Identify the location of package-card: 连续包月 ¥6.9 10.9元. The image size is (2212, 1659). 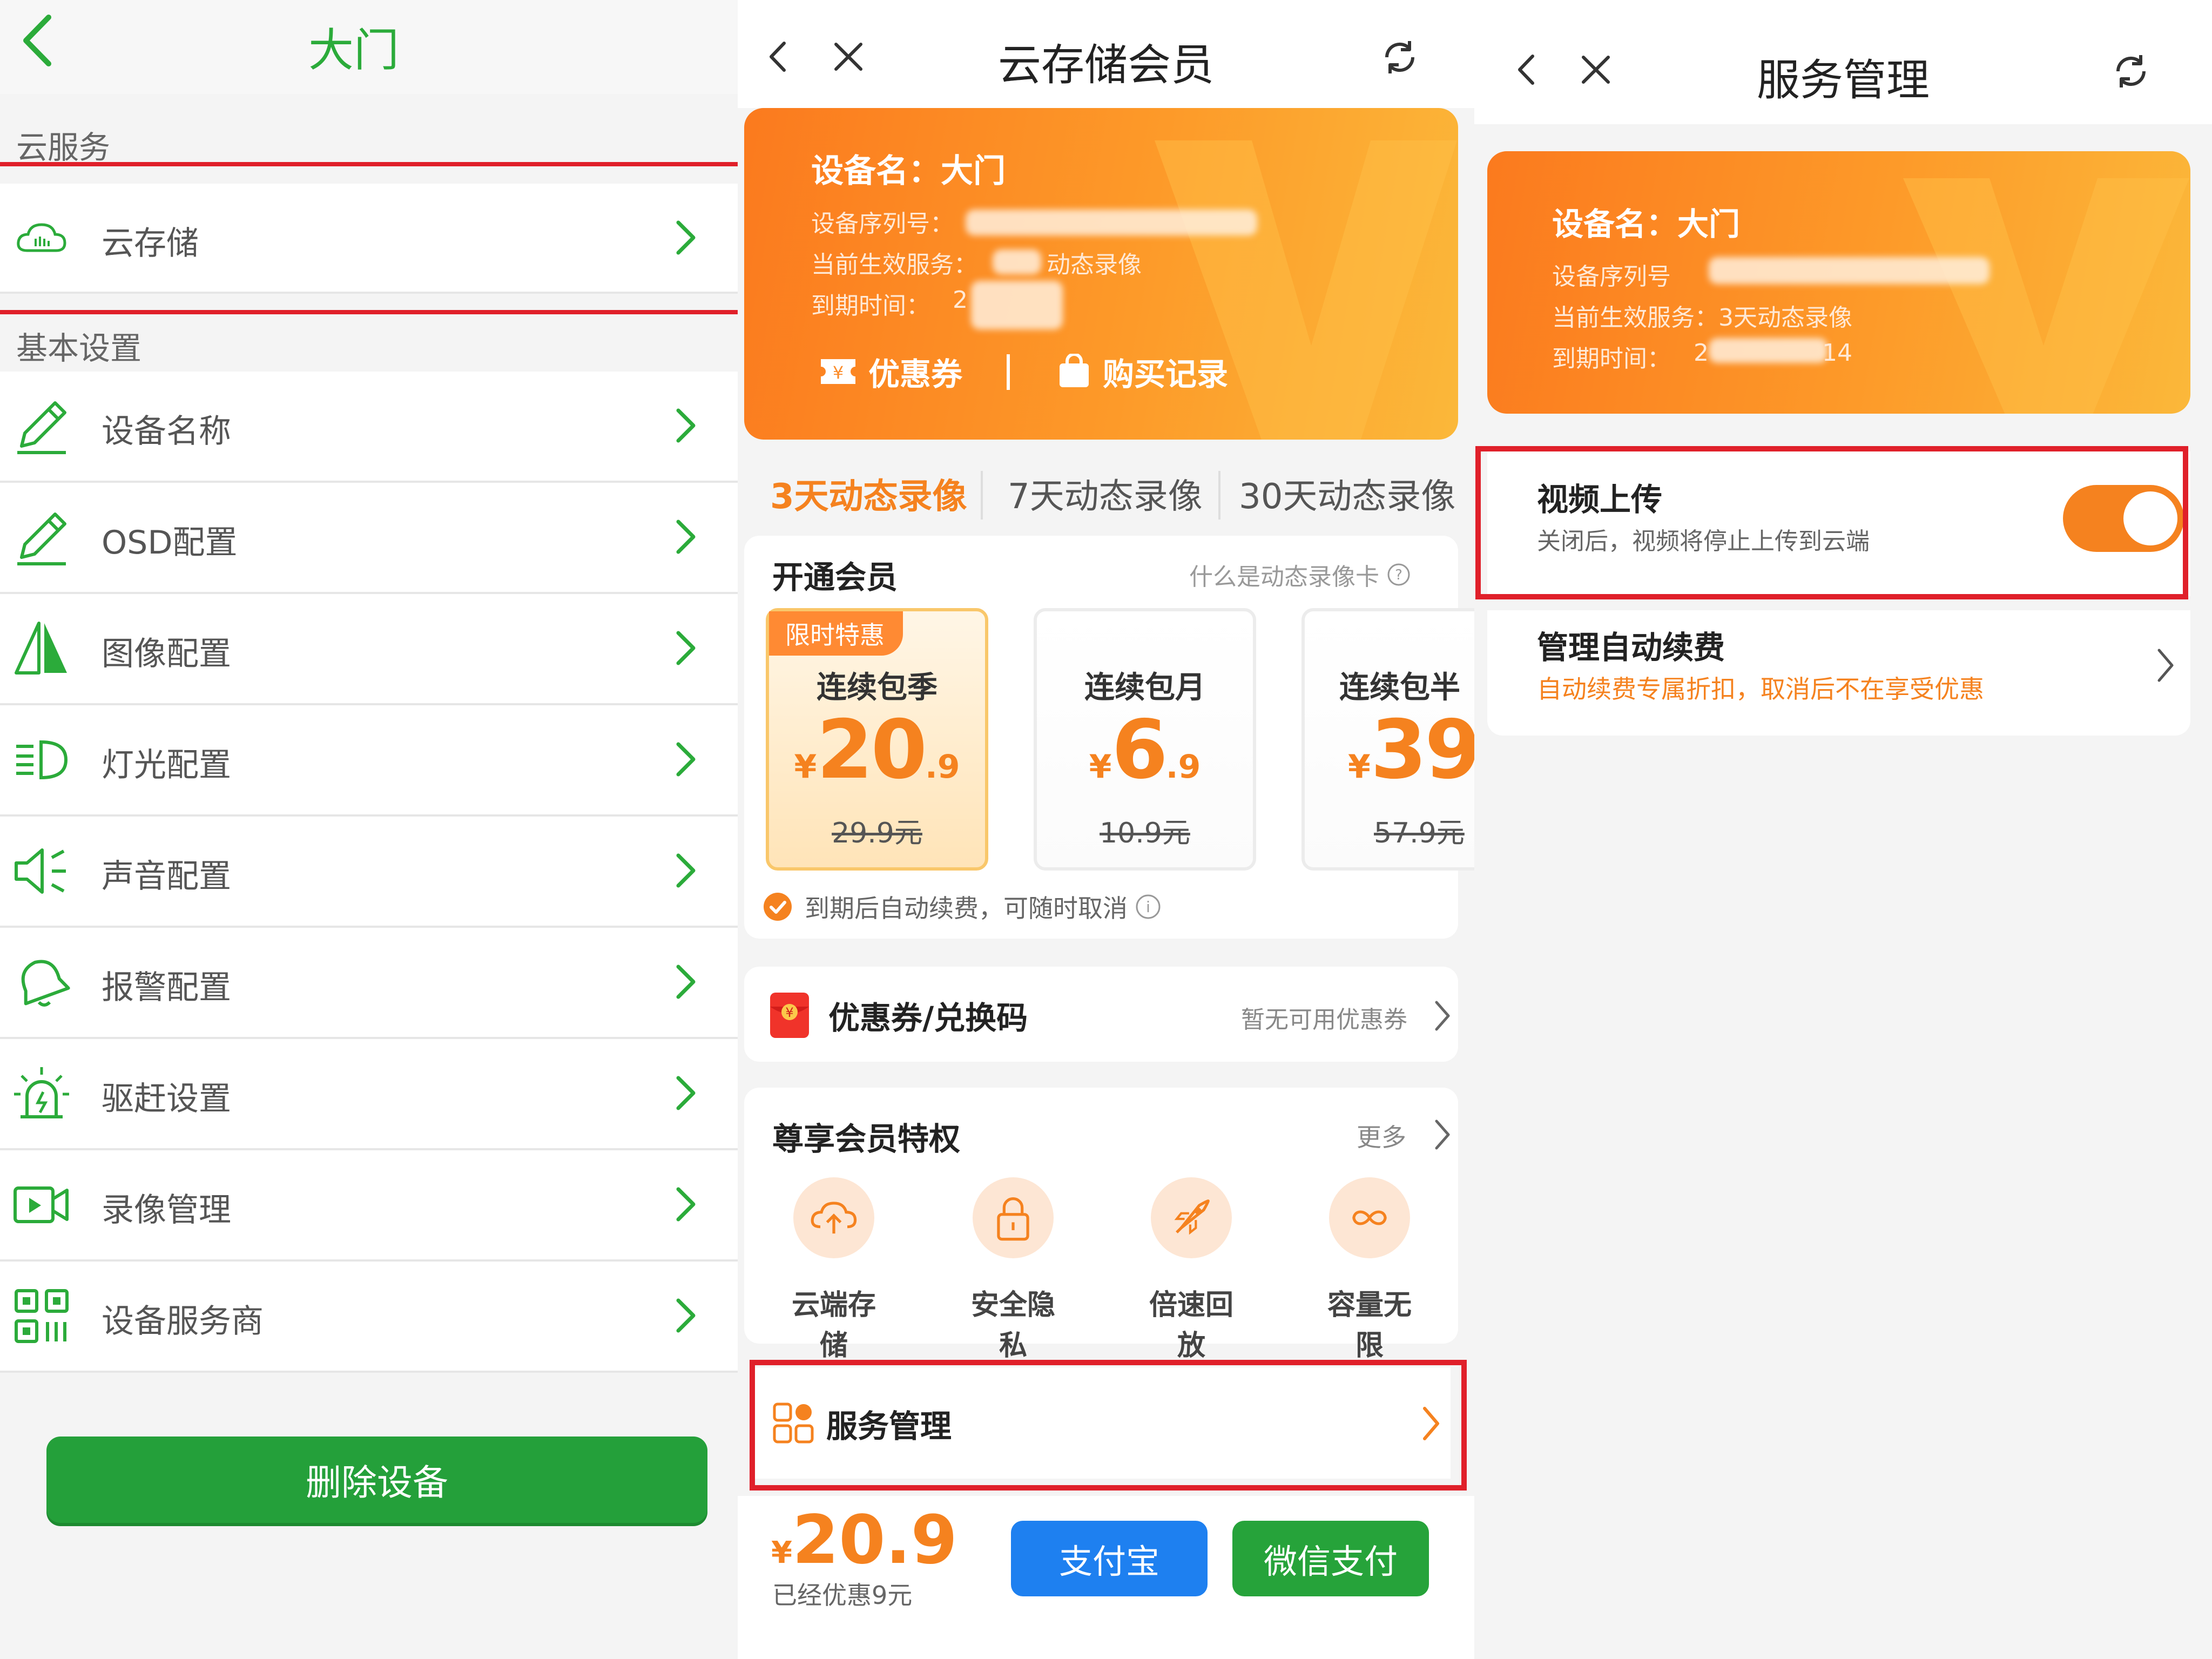
(1145, 739).